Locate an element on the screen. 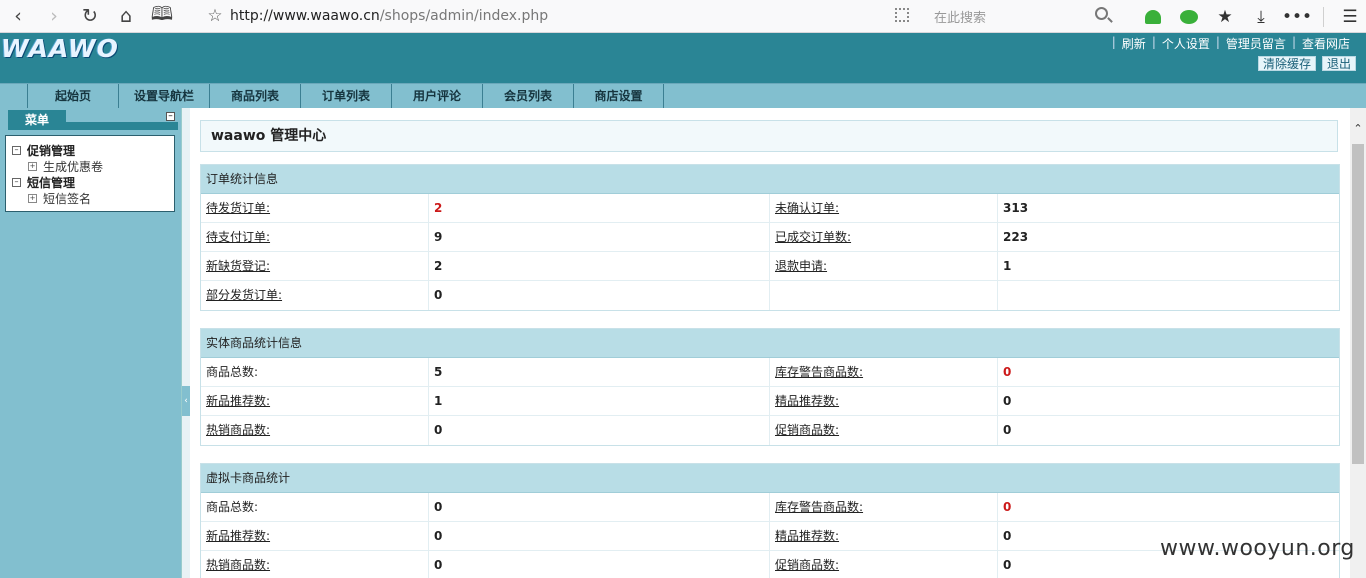  collapse-icon: – is located at coordinates (170, 116).